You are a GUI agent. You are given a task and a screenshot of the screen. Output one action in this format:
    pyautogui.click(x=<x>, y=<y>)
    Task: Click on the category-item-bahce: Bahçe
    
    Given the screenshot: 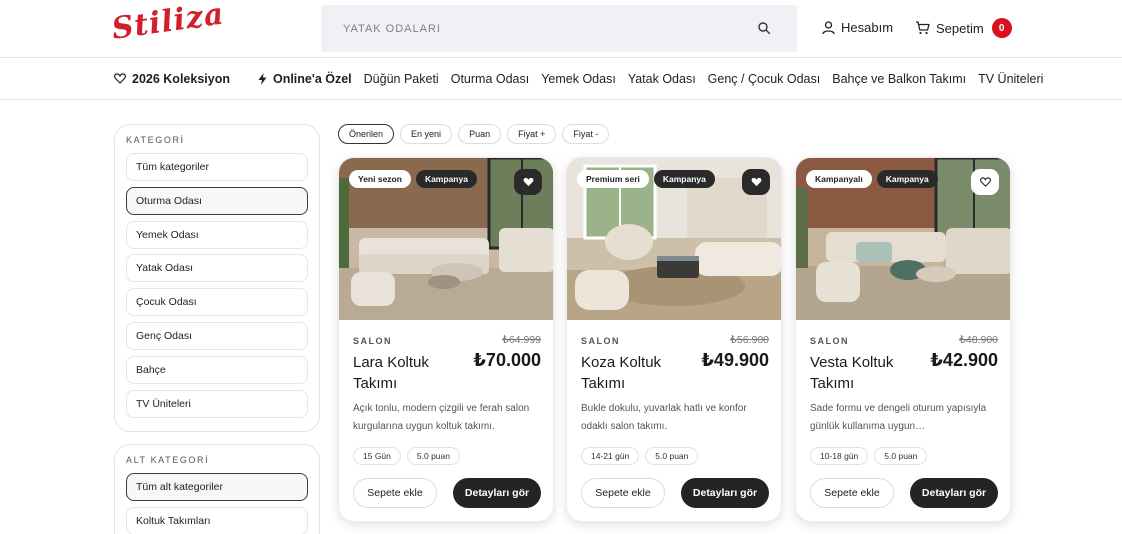 What is the action you would take?
    pyautogui.click(x=217, y=369)
    